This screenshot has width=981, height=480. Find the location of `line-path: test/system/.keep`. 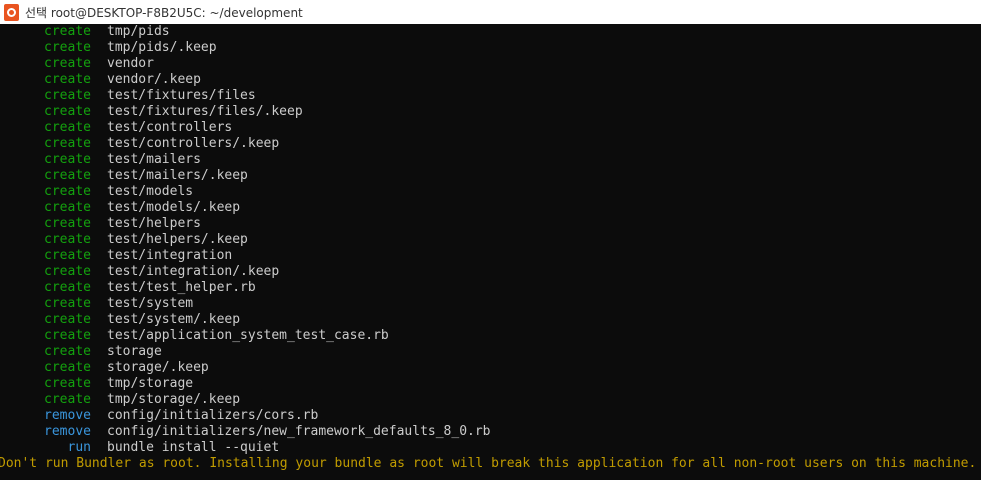

line-path: test/system/.keep is located at coordinates (174, 319).